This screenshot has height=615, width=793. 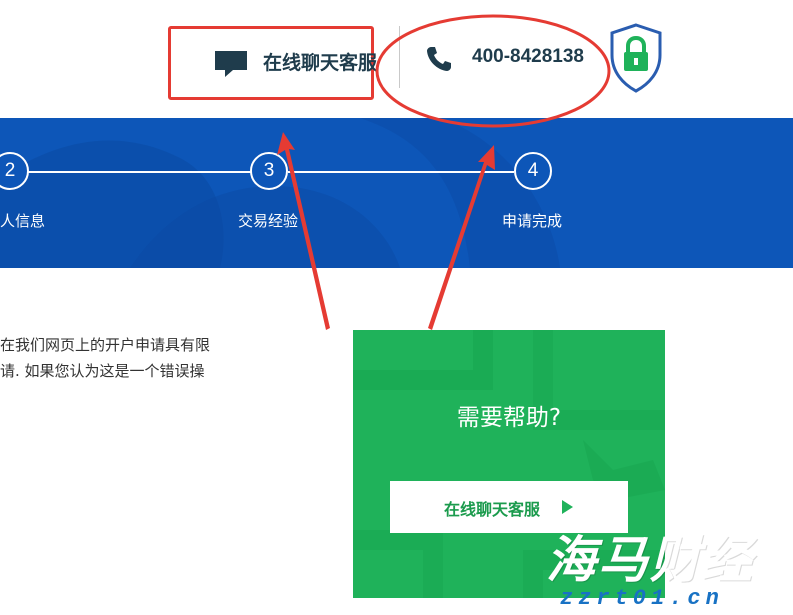 What do you see at coordinates (268, 221) in the screenshot?
I see `step-3-label: 交易经验` at bounding box center [268, 221].